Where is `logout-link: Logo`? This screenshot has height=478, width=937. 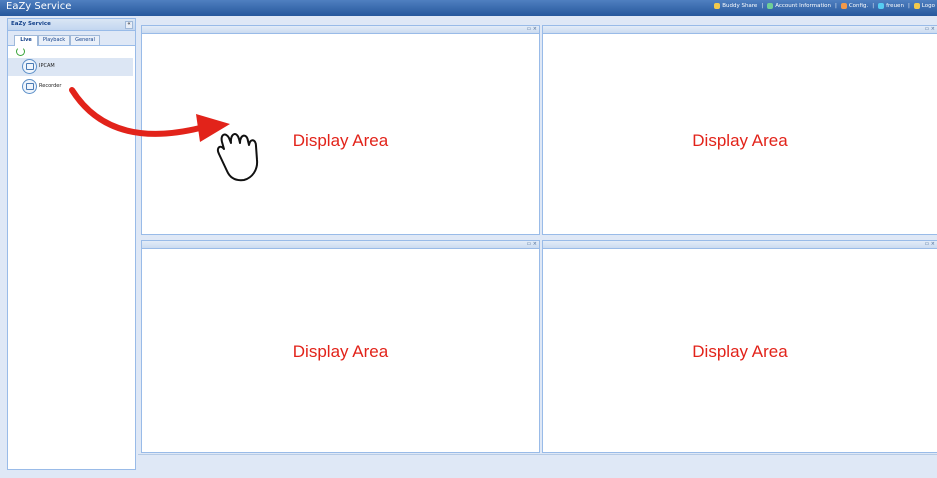
logout-link: Logo is located at coordinates (924, 6).